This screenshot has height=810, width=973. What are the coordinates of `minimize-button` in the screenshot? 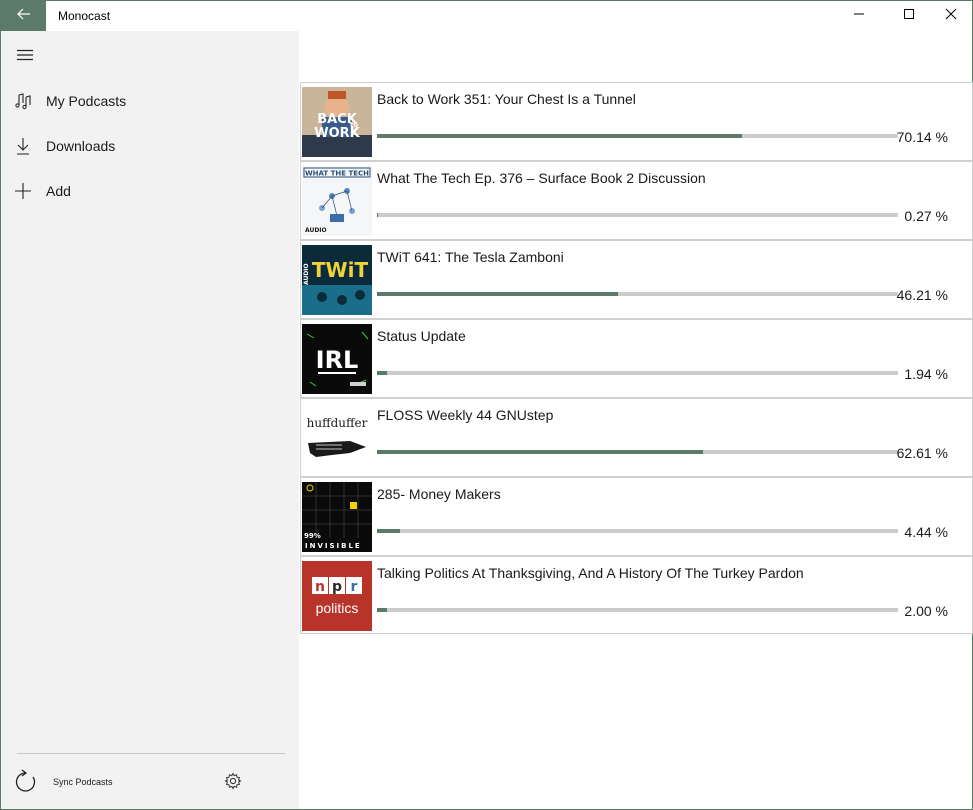 It's located at (859, 16).